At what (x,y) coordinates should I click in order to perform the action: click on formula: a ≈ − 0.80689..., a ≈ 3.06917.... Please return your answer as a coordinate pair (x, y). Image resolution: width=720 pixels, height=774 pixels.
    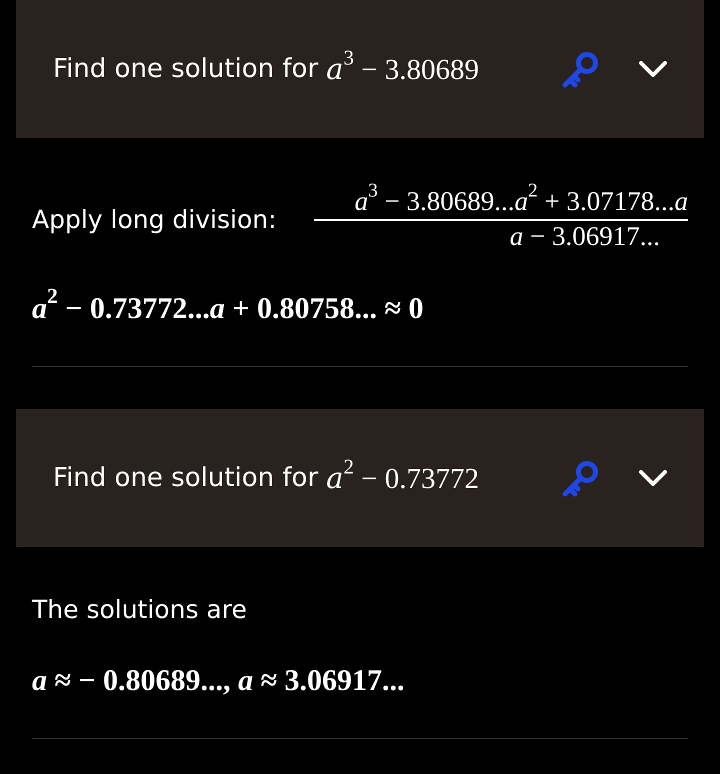
    Looking at the image, I should click on (219, 681).